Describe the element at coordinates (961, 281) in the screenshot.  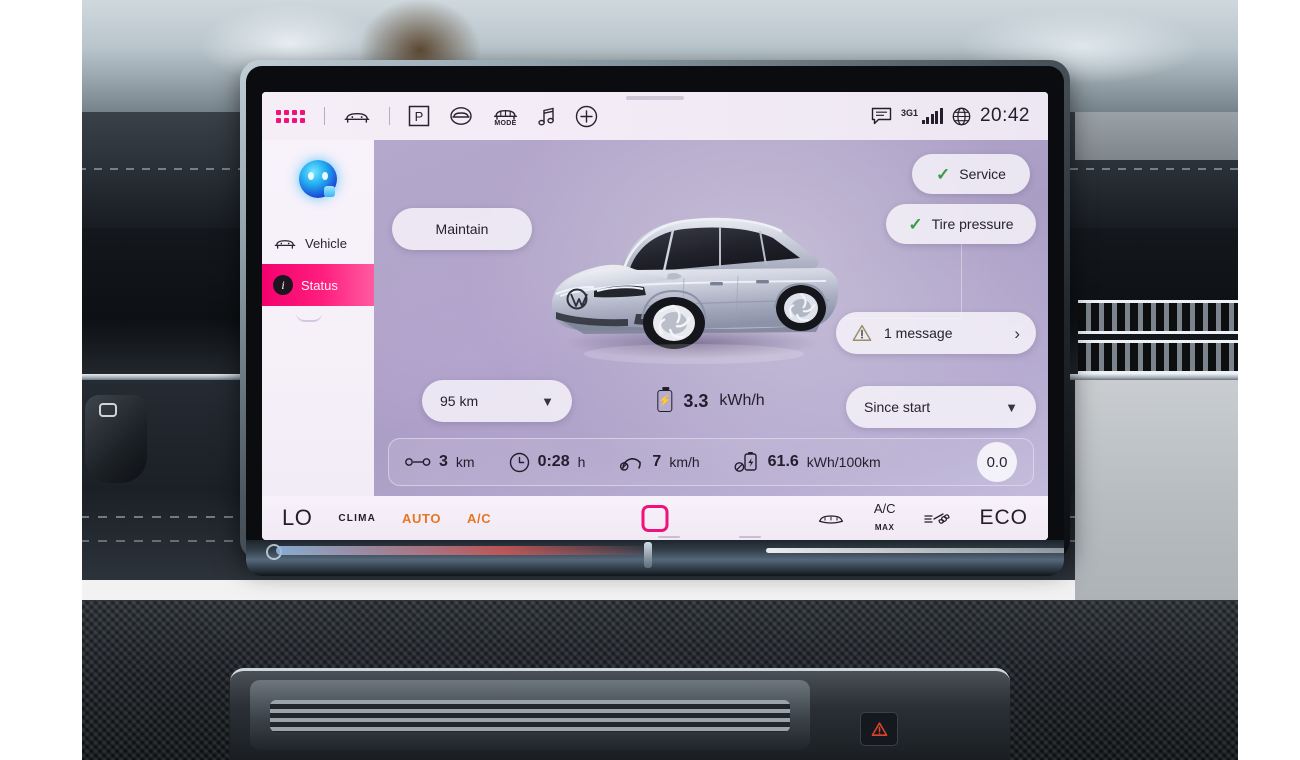
I see `connector-line-vertical` at that location.